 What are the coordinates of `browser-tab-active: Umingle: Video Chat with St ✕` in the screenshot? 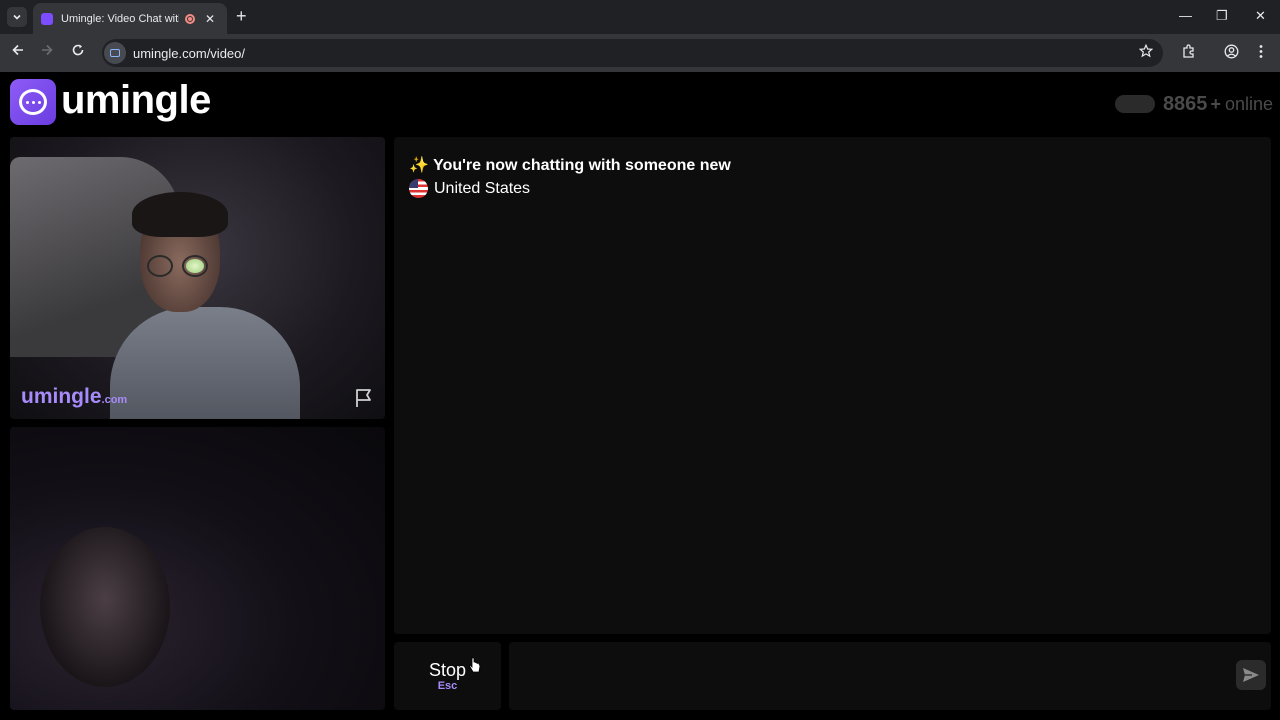 It's located at (130, 18).